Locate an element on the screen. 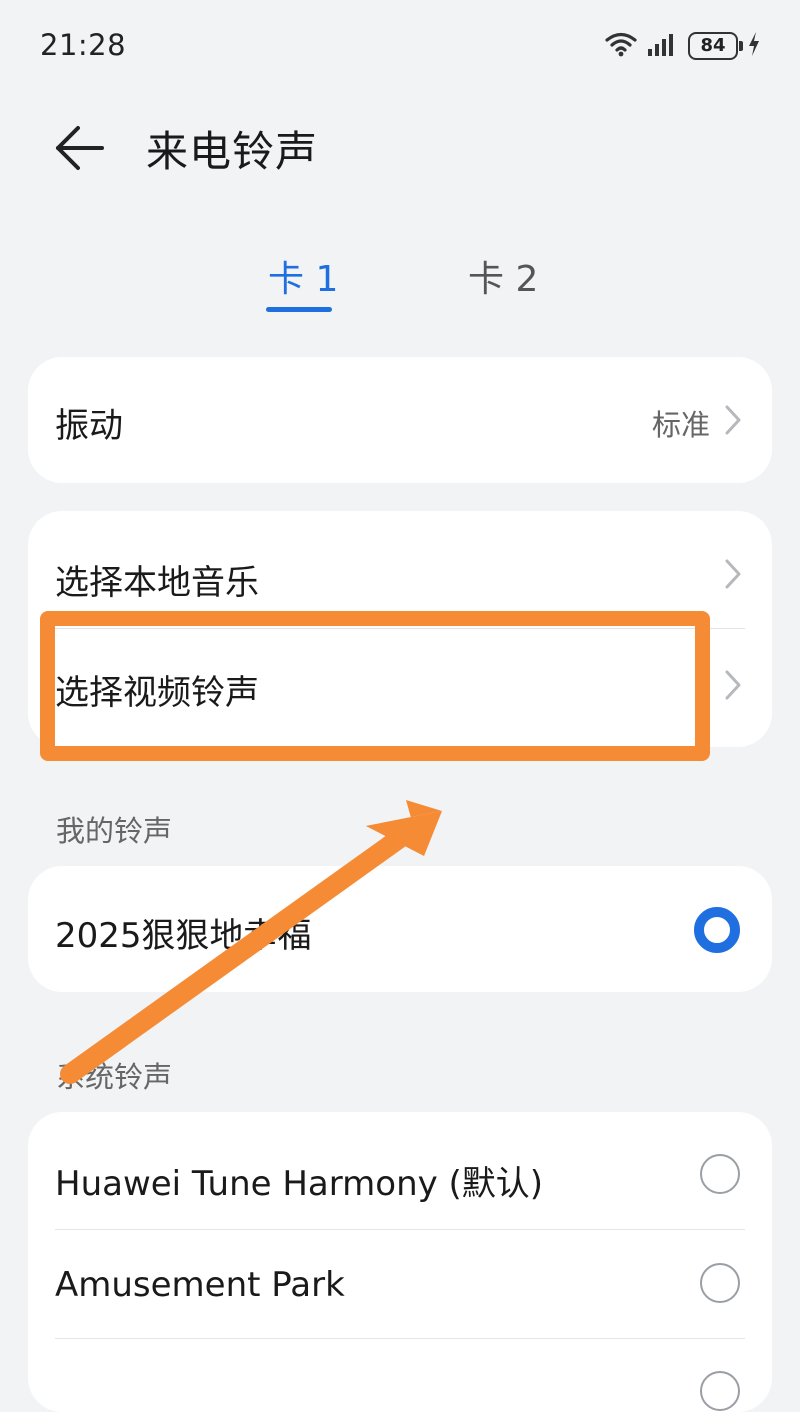 This screenshot has width=800, height=1412. my-ringtones-section-label: 我的铃声 is located at coordinates (114, 831).